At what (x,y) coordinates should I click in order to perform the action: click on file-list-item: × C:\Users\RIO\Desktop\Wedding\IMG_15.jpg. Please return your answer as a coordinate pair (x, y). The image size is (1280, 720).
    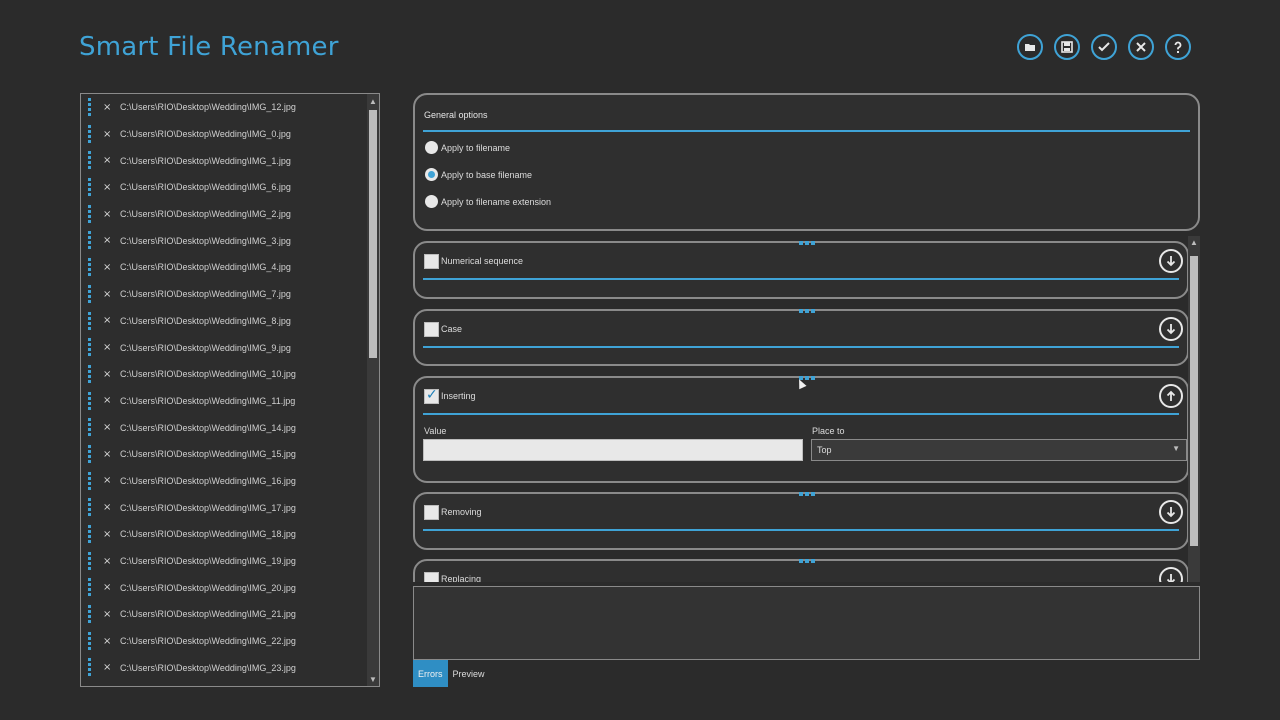
    Looking at the image, I should click on (230, 454).